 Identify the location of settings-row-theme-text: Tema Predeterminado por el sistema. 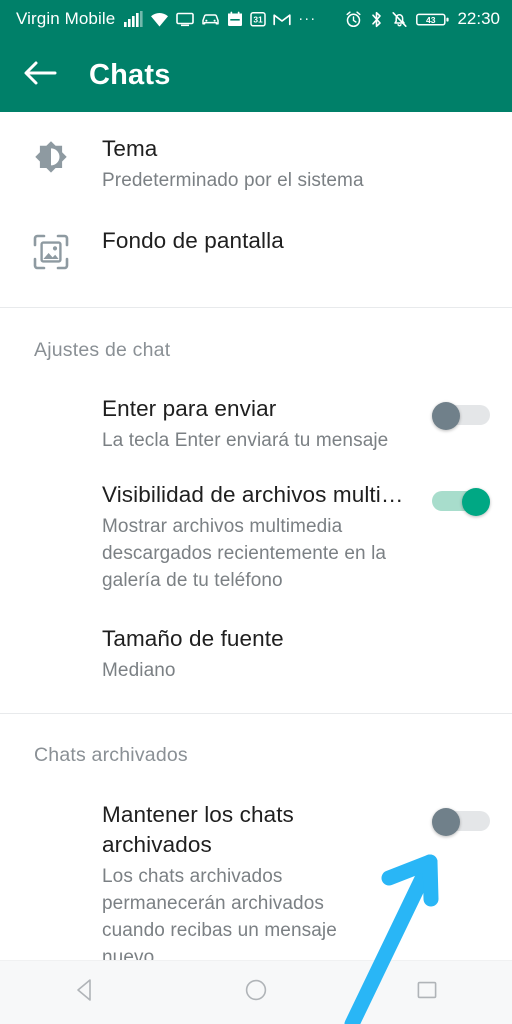
(296, 164).